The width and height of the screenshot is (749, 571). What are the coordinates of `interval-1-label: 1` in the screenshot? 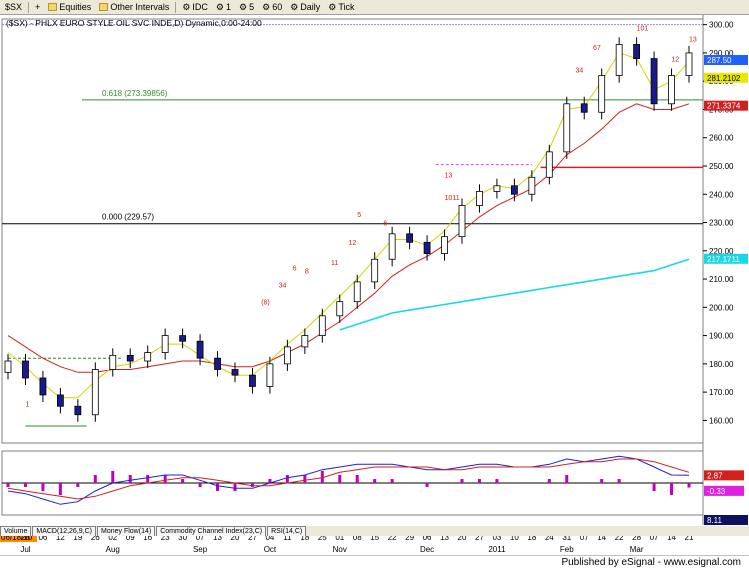 It's located at (229, 7).